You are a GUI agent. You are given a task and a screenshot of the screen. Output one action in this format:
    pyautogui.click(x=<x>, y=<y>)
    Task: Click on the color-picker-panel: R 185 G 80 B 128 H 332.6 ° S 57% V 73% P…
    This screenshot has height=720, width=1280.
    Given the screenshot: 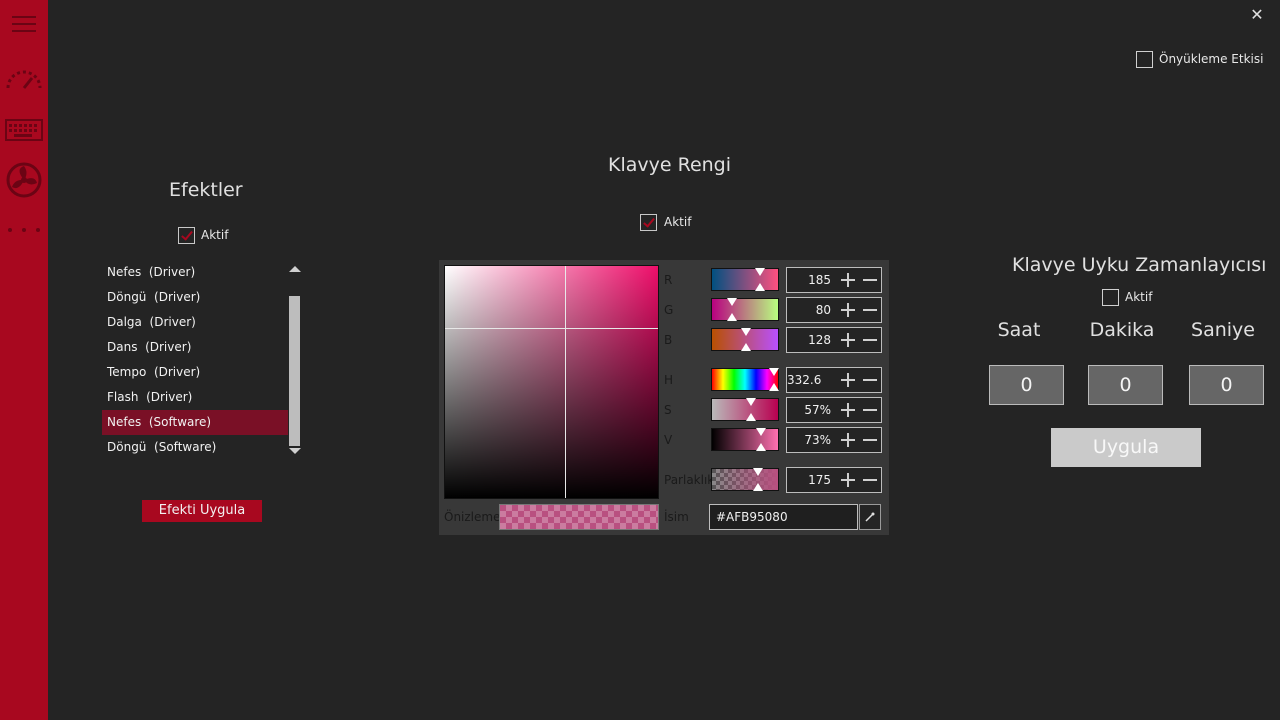 What is the action you would take?
    pyautogui.click(x=664, y=397)
    